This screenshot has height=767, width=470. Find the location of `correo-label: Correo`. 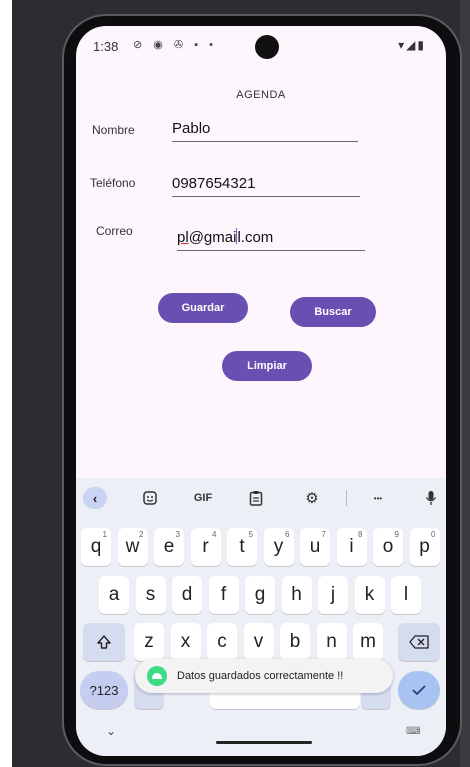

correo-label: Correo is located at coordinates (114, 231).